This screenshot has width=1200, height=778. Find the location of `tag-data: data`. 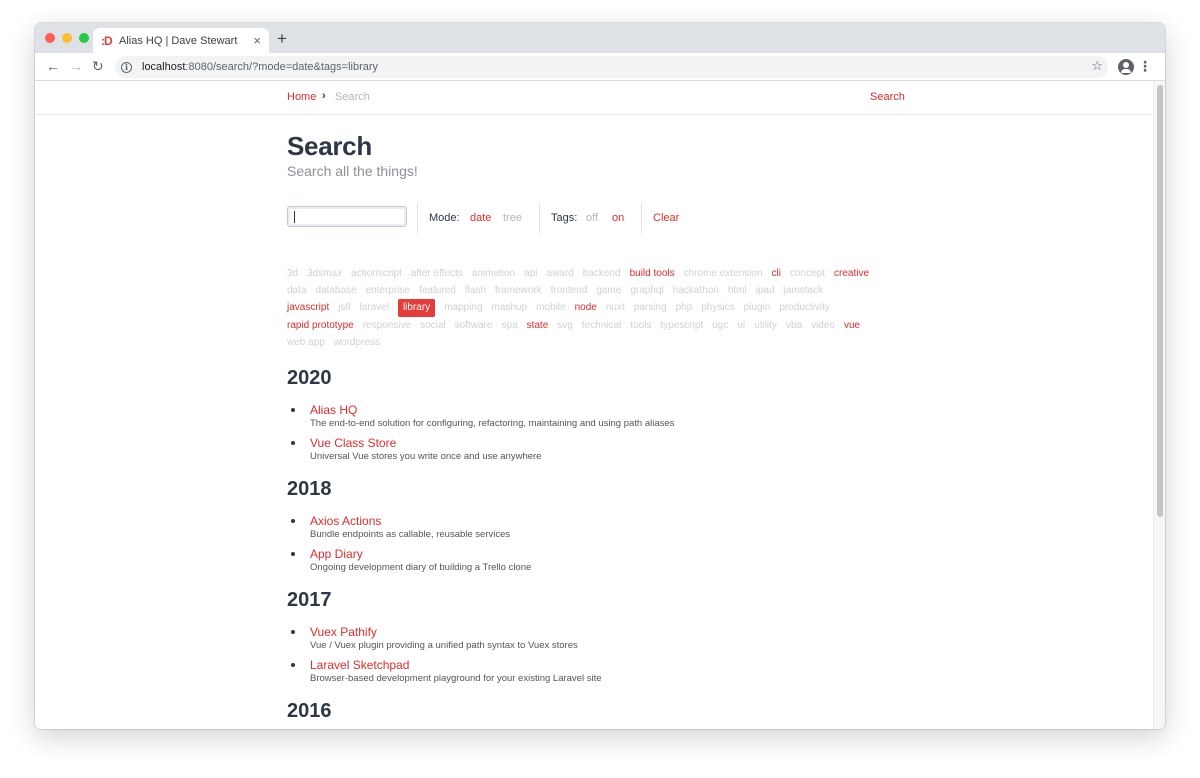

tag-data: data is located at coordinates (296, 290).